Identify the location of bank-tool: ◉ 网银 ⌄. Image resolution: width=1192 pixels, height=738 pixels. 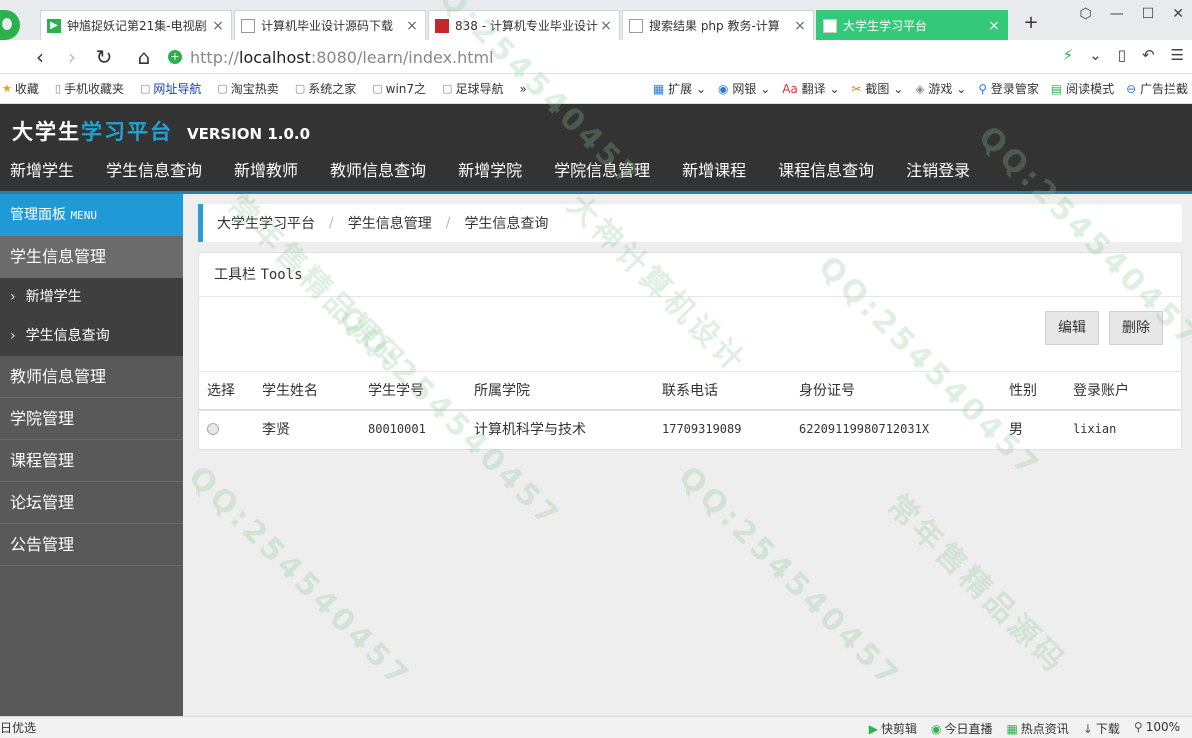
(744, 88).